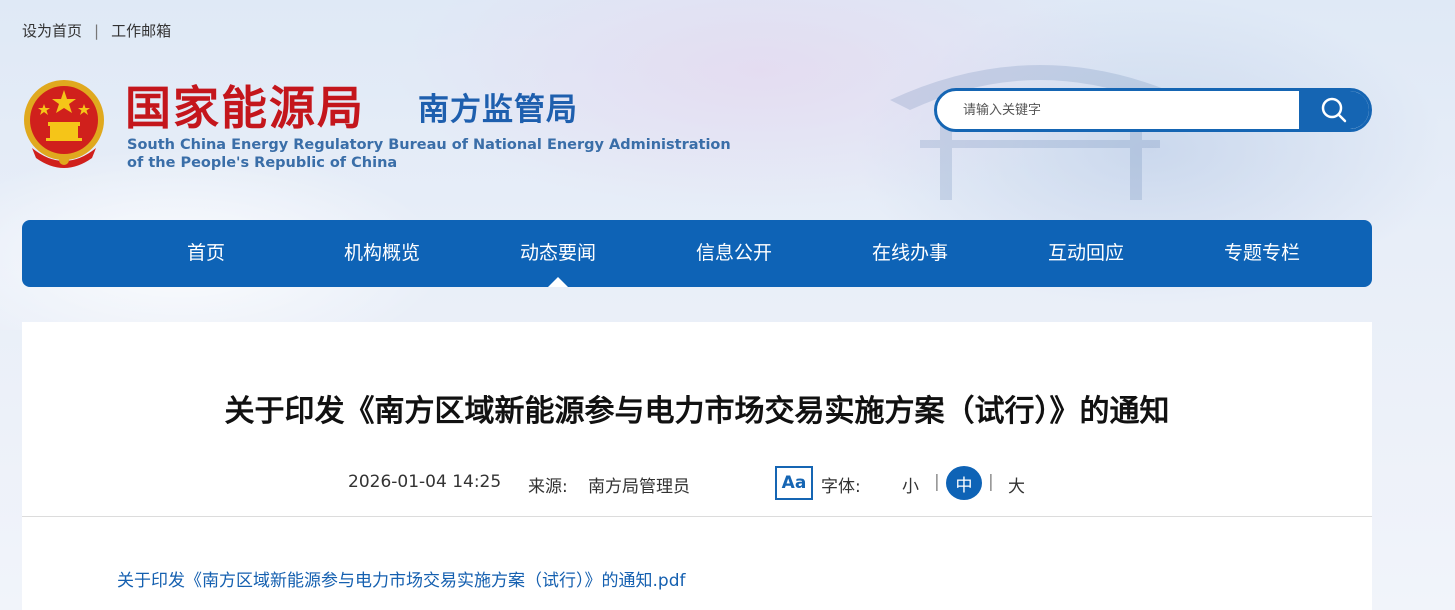 This screenshot has height=610, width=1455. I want to click on font-size-small-button: 小, so click(910, 484).